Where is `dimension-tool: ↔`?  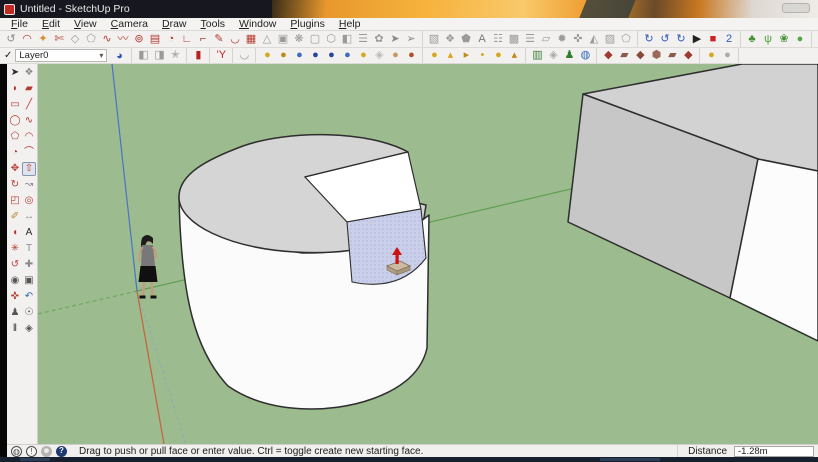
dimension-tool: ↔ is located at coordinates (29, 217).